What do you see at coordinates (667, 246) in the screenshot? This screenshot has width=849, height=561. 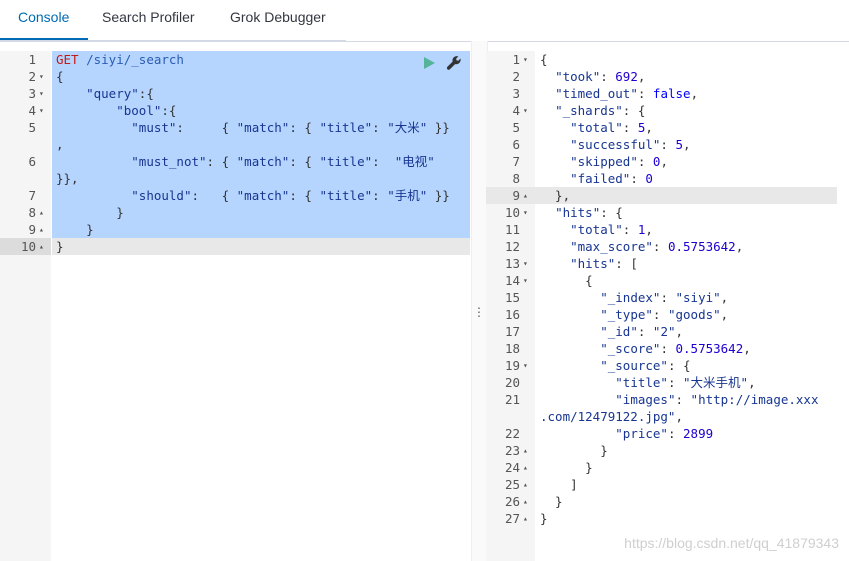 I see `code-line: 12 "max_score": 0.5753642,` at bounding box center [667, 246].